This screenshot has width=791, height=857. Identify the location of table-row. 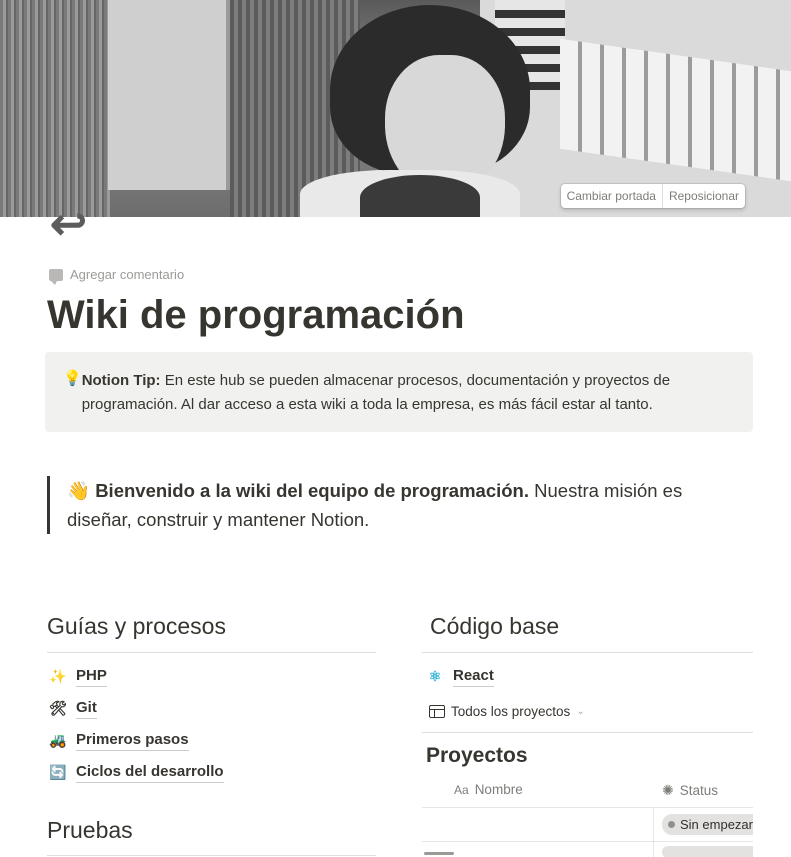
(446, 852).